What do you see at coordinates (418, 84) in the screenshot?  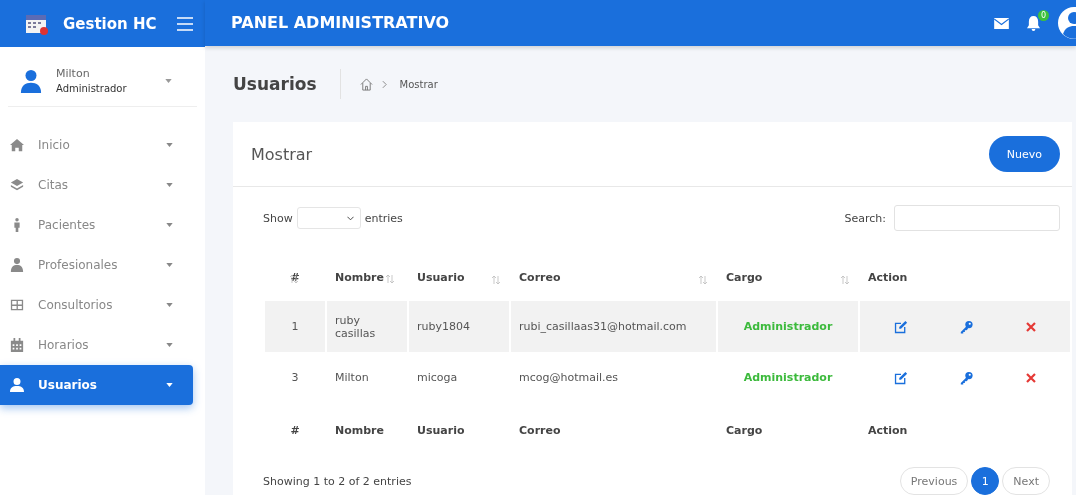 I see `breadcrumb-item: Mostrar` at bounding box center [418, 84].